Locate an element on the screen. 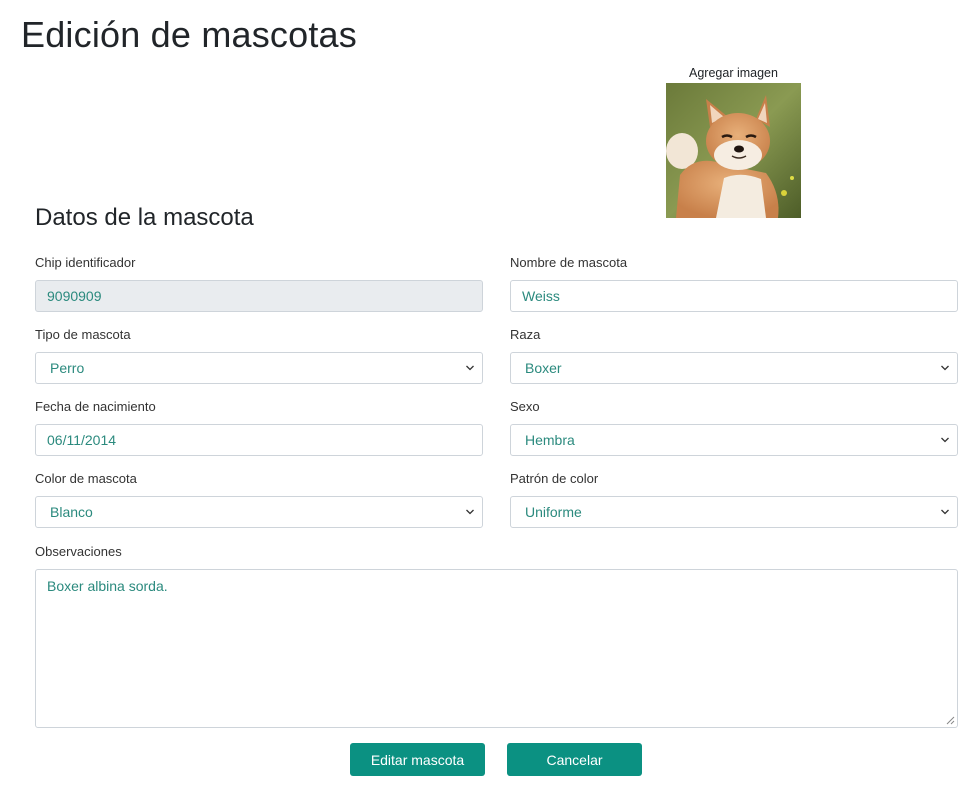  pet-color-label: Color de mascota is located at coordinates (86, 478).